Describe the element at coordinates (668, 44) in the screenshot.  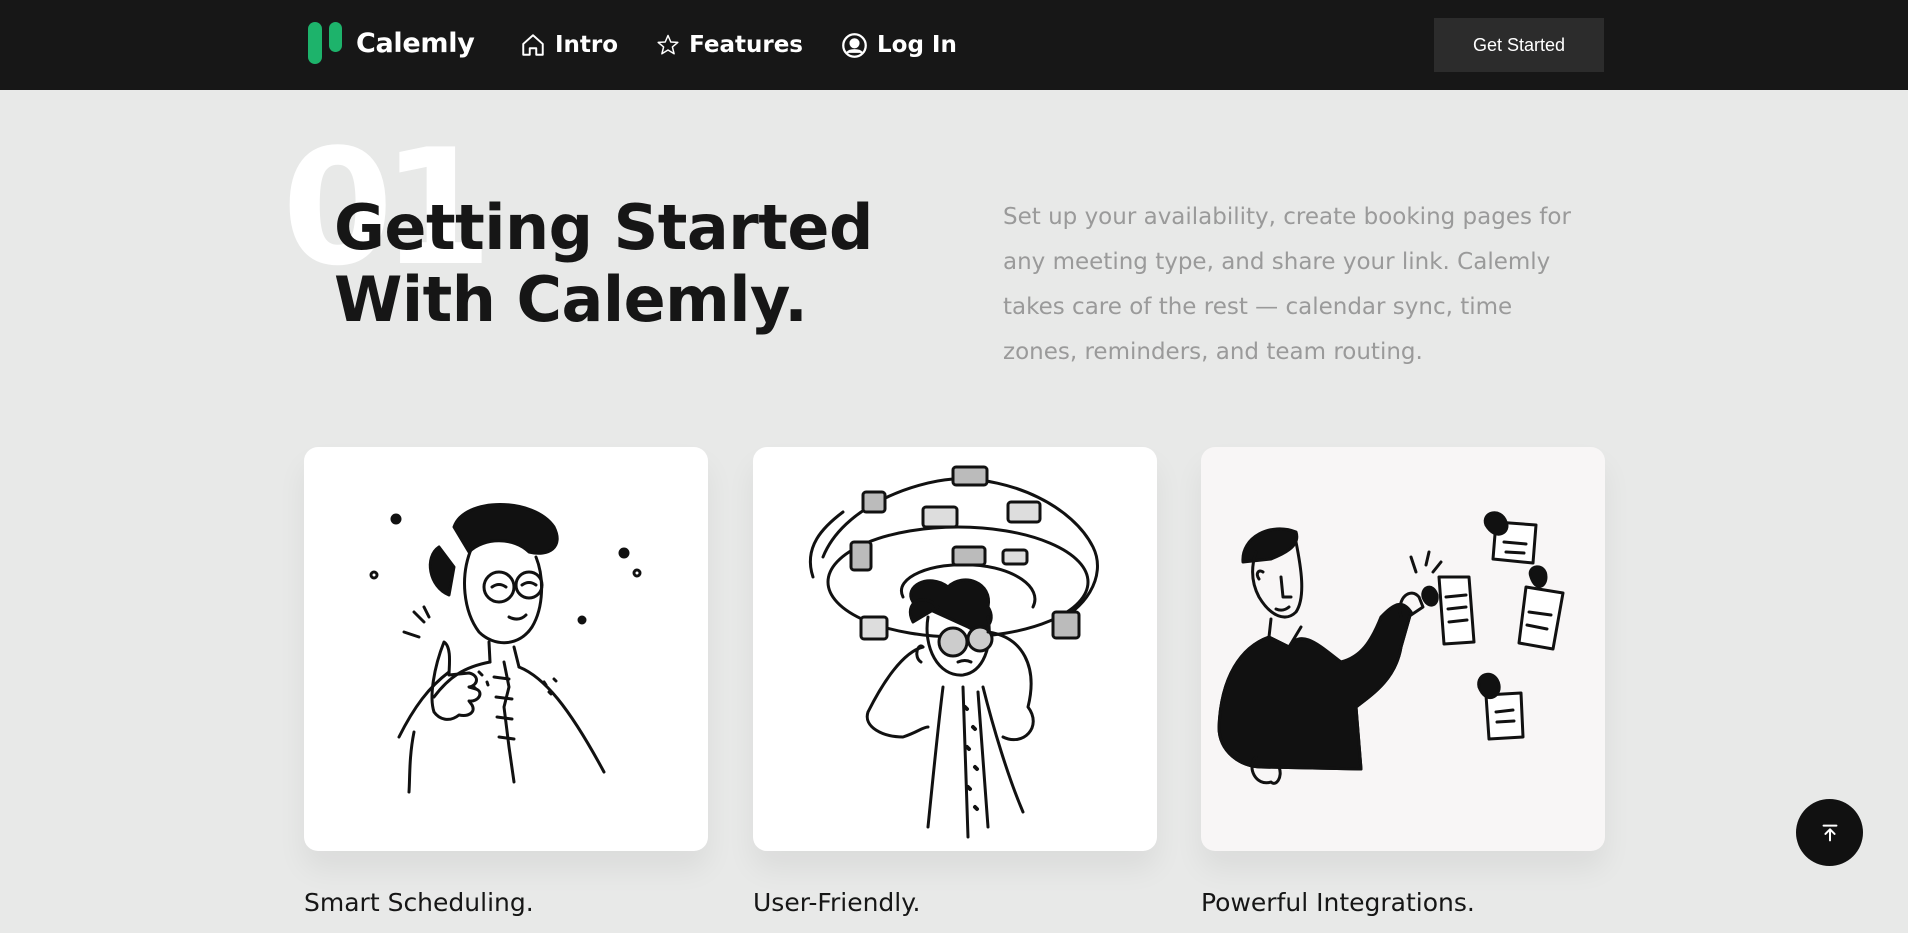
I see `star-icon` at that location.